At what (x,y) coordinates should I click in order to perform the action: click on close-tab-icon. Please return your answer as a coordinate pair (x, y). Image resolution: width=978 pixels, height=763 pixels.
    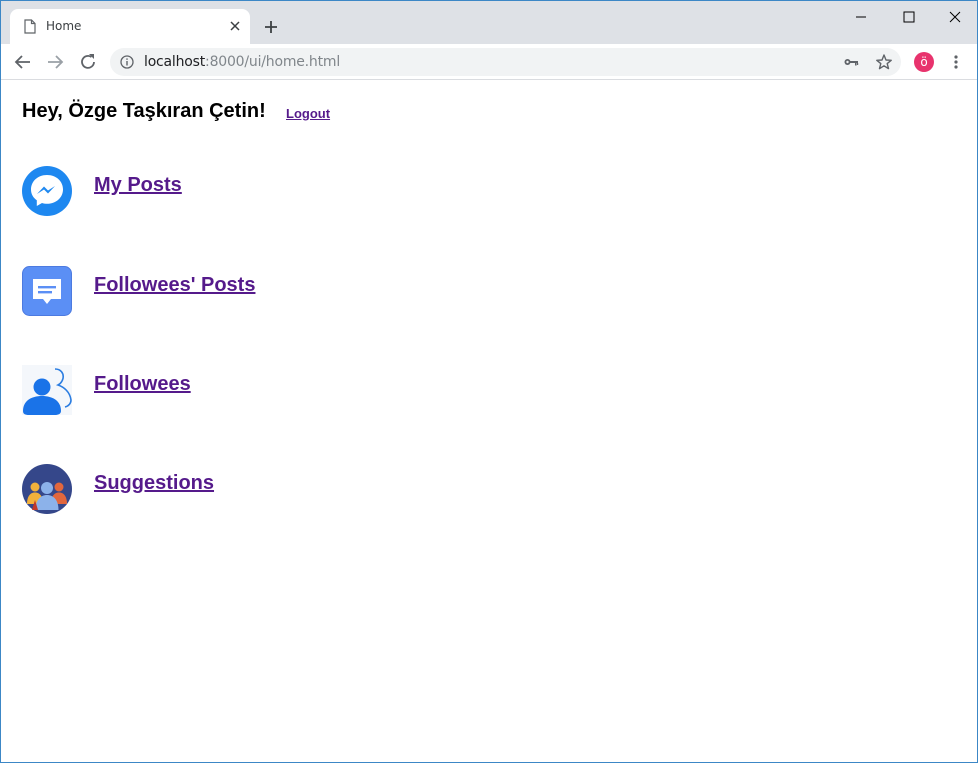
    Looking at the image, I should click on (235, 26).